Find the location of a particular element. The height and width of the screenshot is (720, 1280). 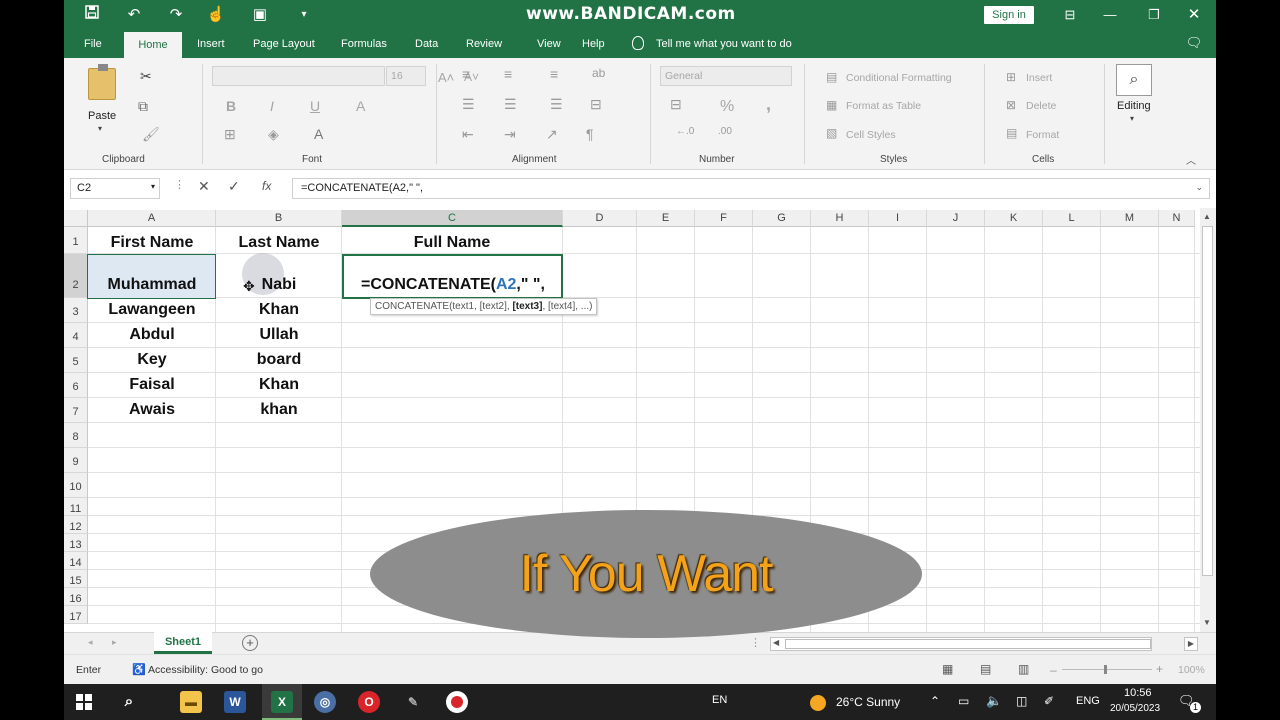

format-cells-button: Format is located at coordinates (1042, 135).